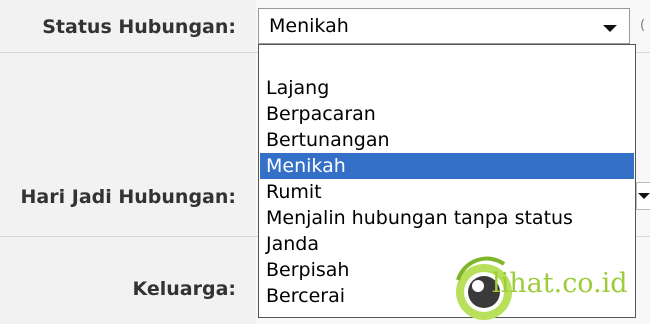 This screenshot has height=324, width=650. Describe the element at coordinates (447, 114) in the screenshot. I see `dropdown-option: Berpacaran` at that location.